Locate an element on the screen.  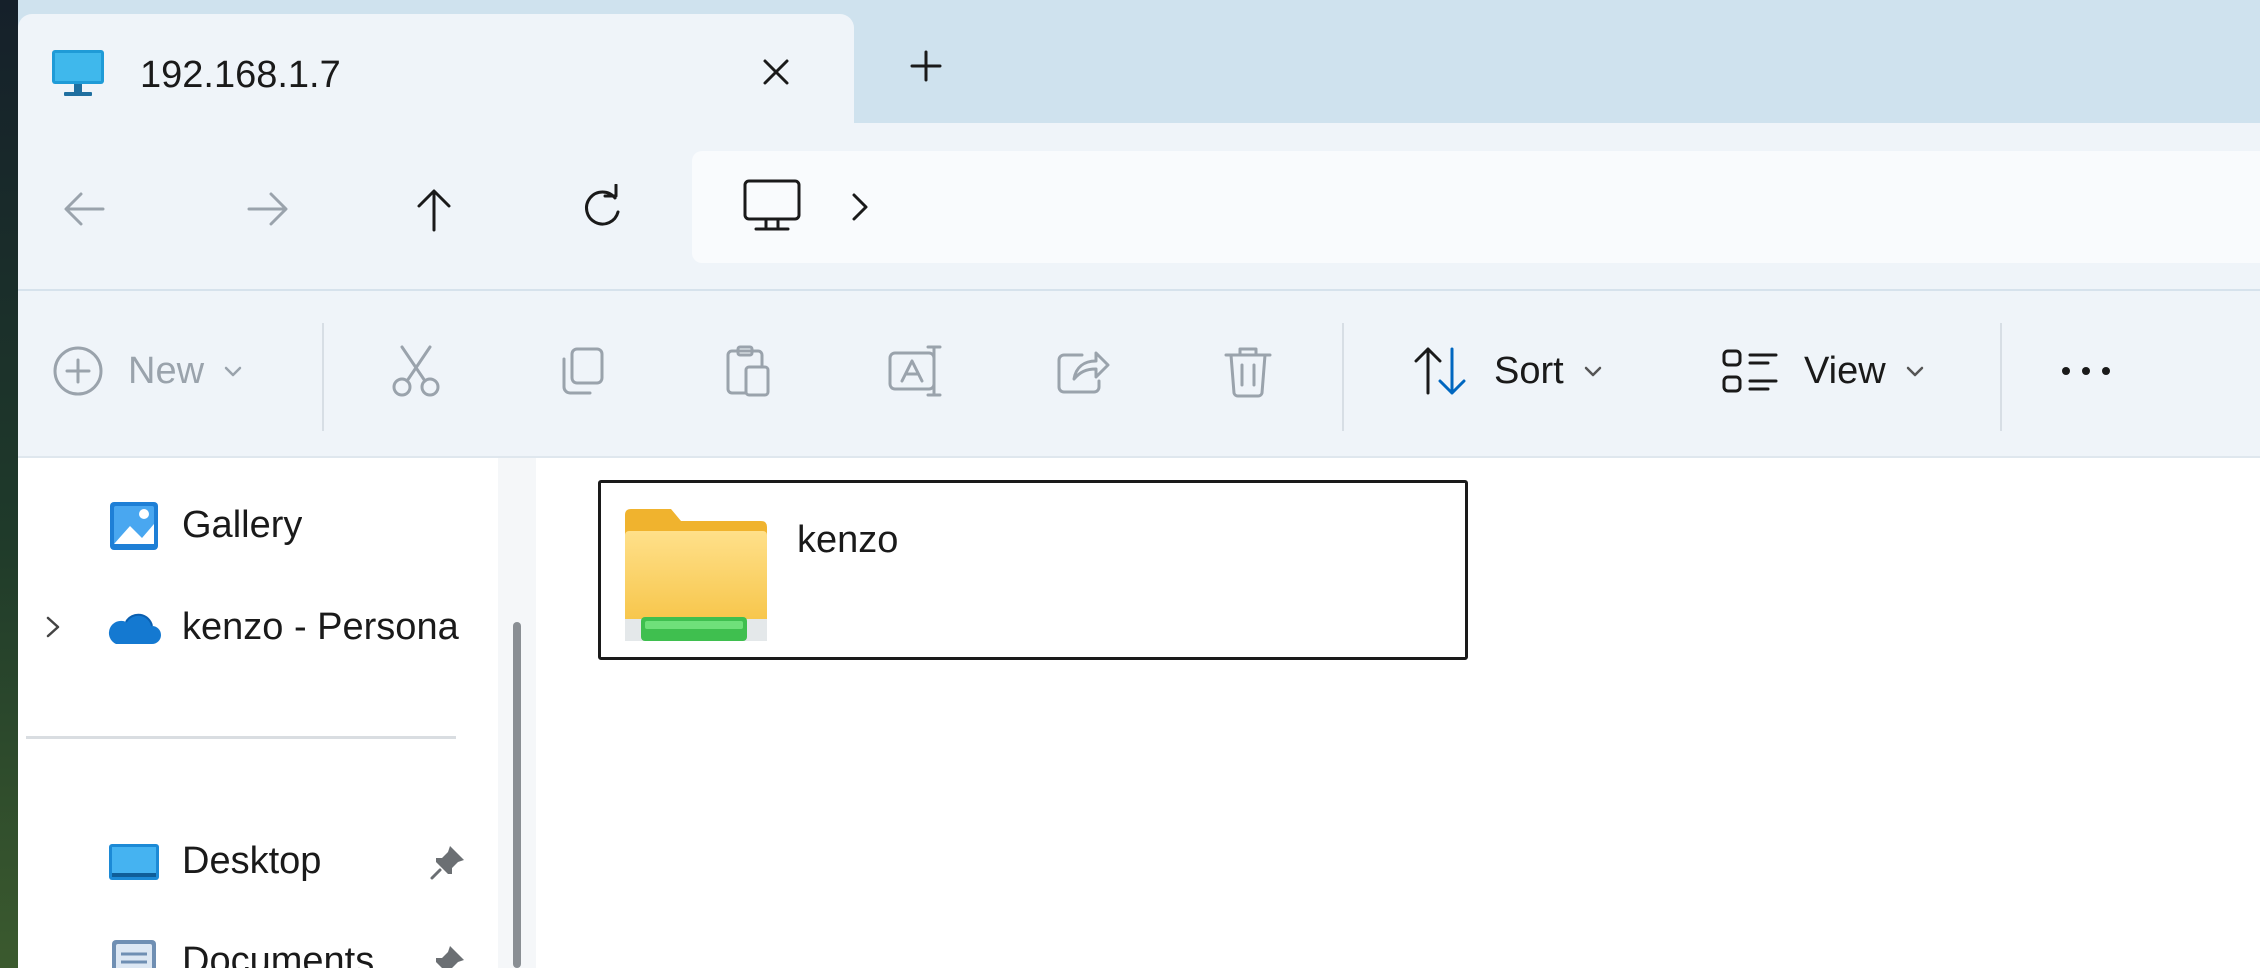
delete-button is located at coordinates (1248, 371).